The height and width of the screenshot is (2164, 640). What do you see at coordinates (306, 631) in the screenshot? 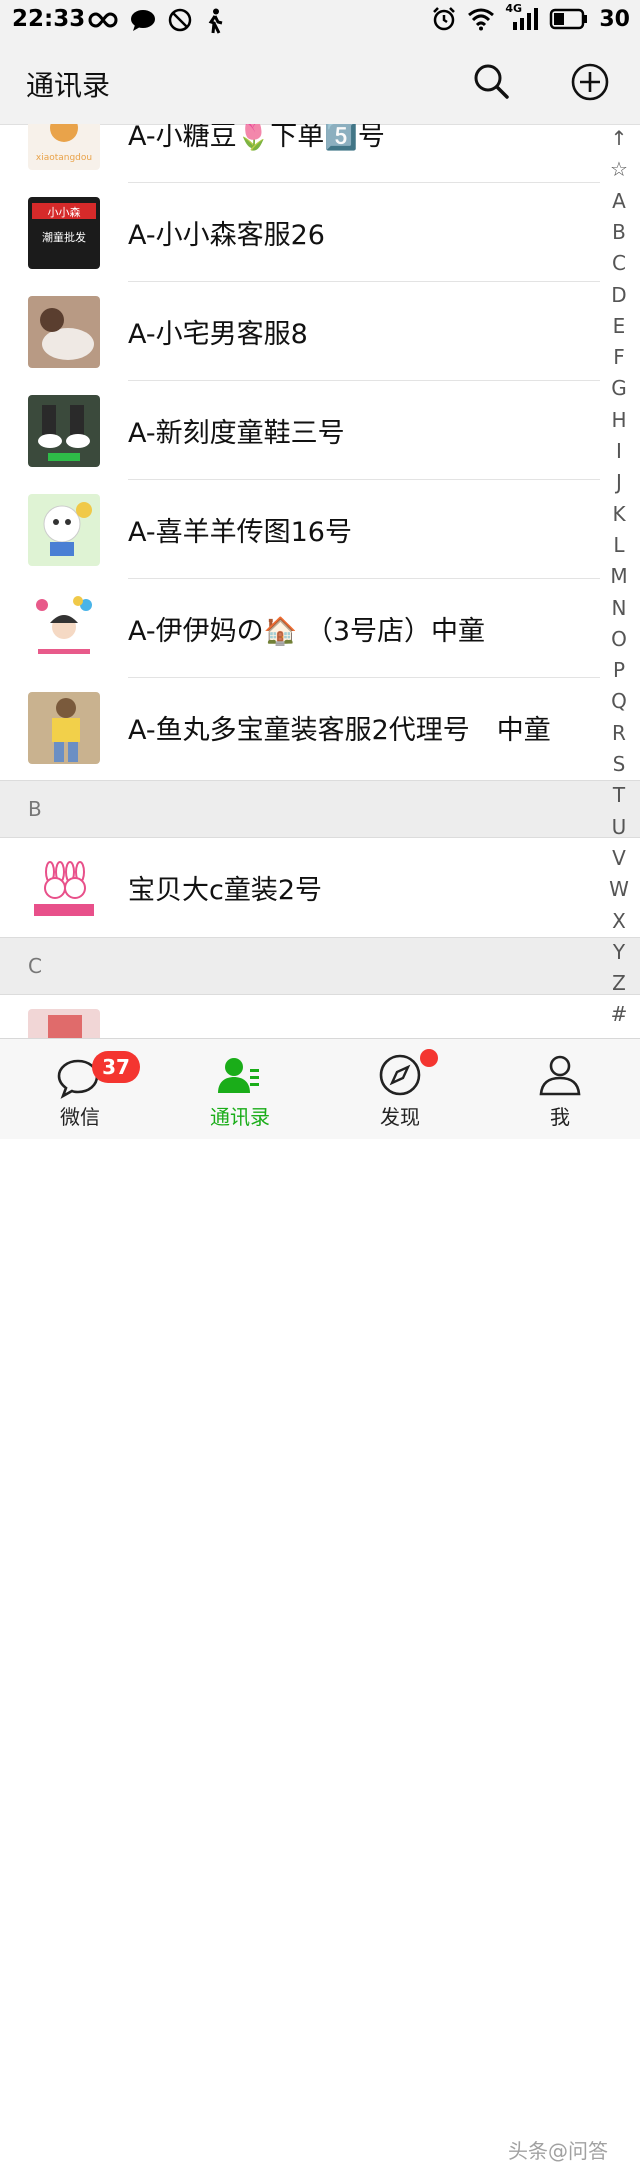
I see `contact-name: A-伊伊妈の🏠 （3号店）中童` at bounding box center [306, 631].